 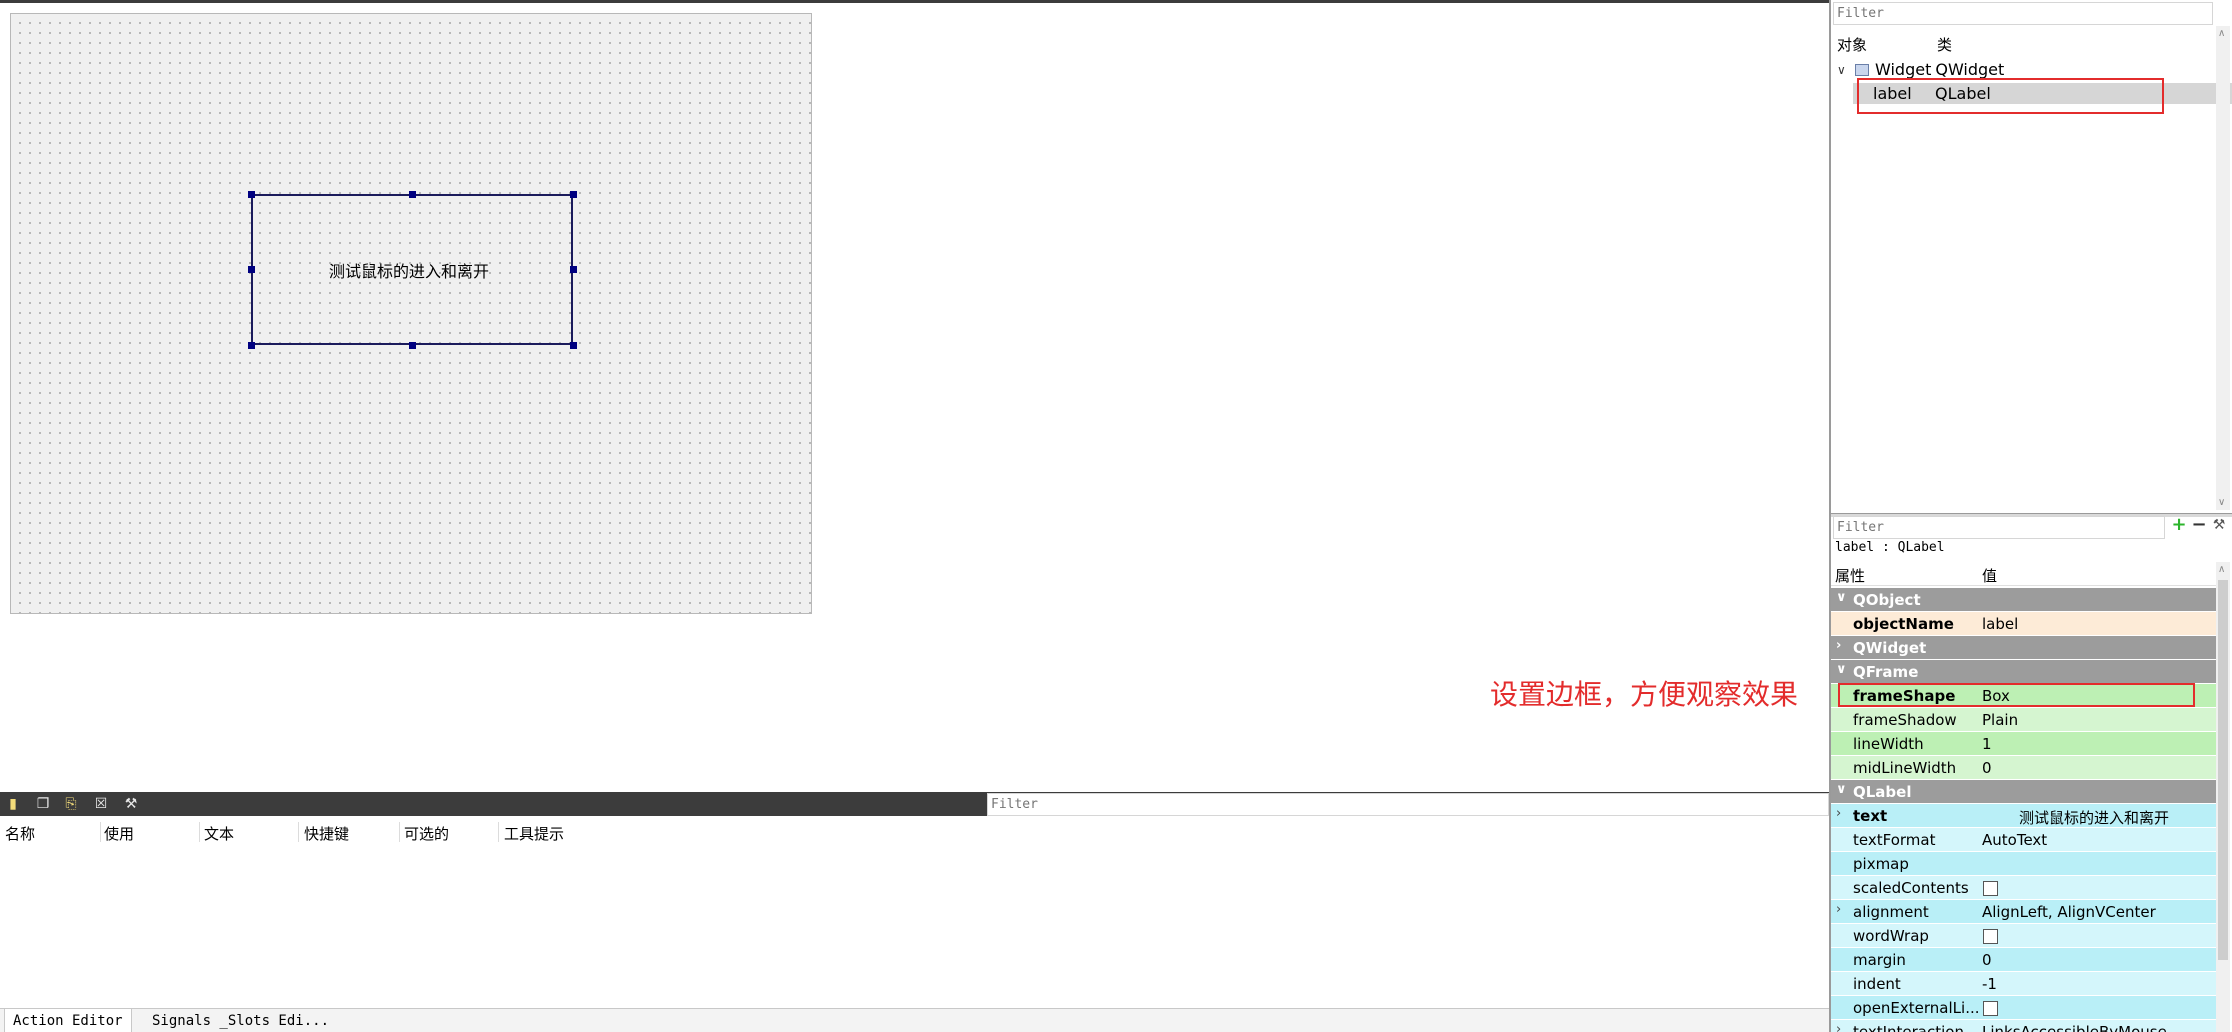 I want to click on prop-row-frameshadow: frameShadow Plain, so click(x=2023, y=720).